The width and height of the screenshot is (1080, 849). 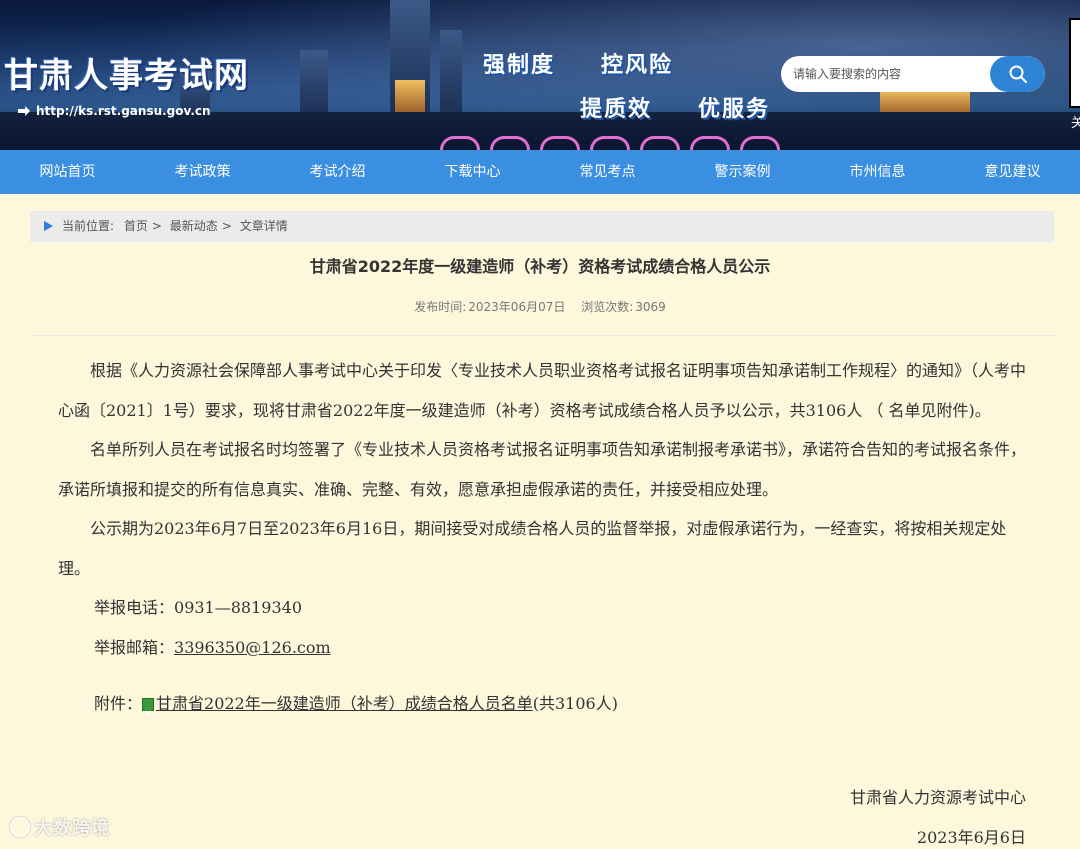 I want to click on view-count: 浏览次数: 3069, so click(x=623, y=307).